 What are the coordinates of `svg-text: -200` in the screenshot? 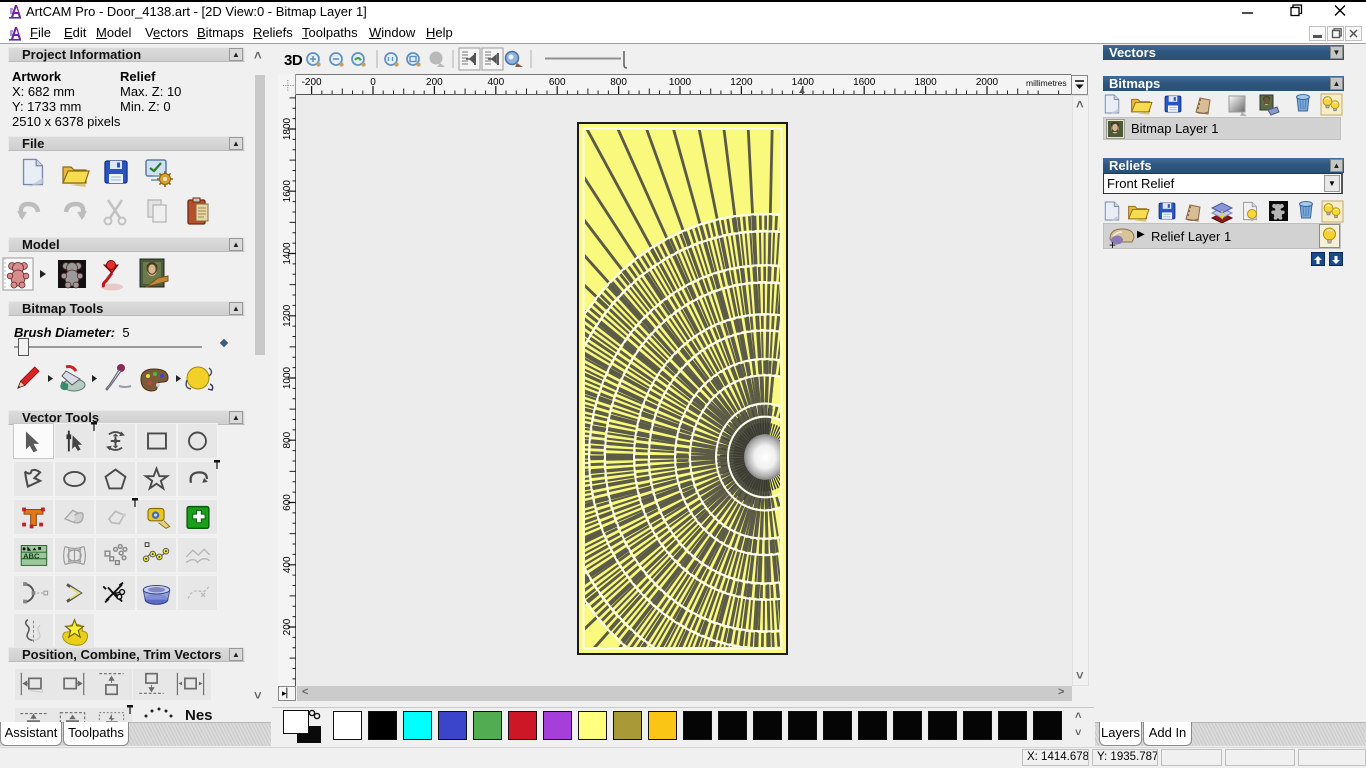 It's located at (312, 82).